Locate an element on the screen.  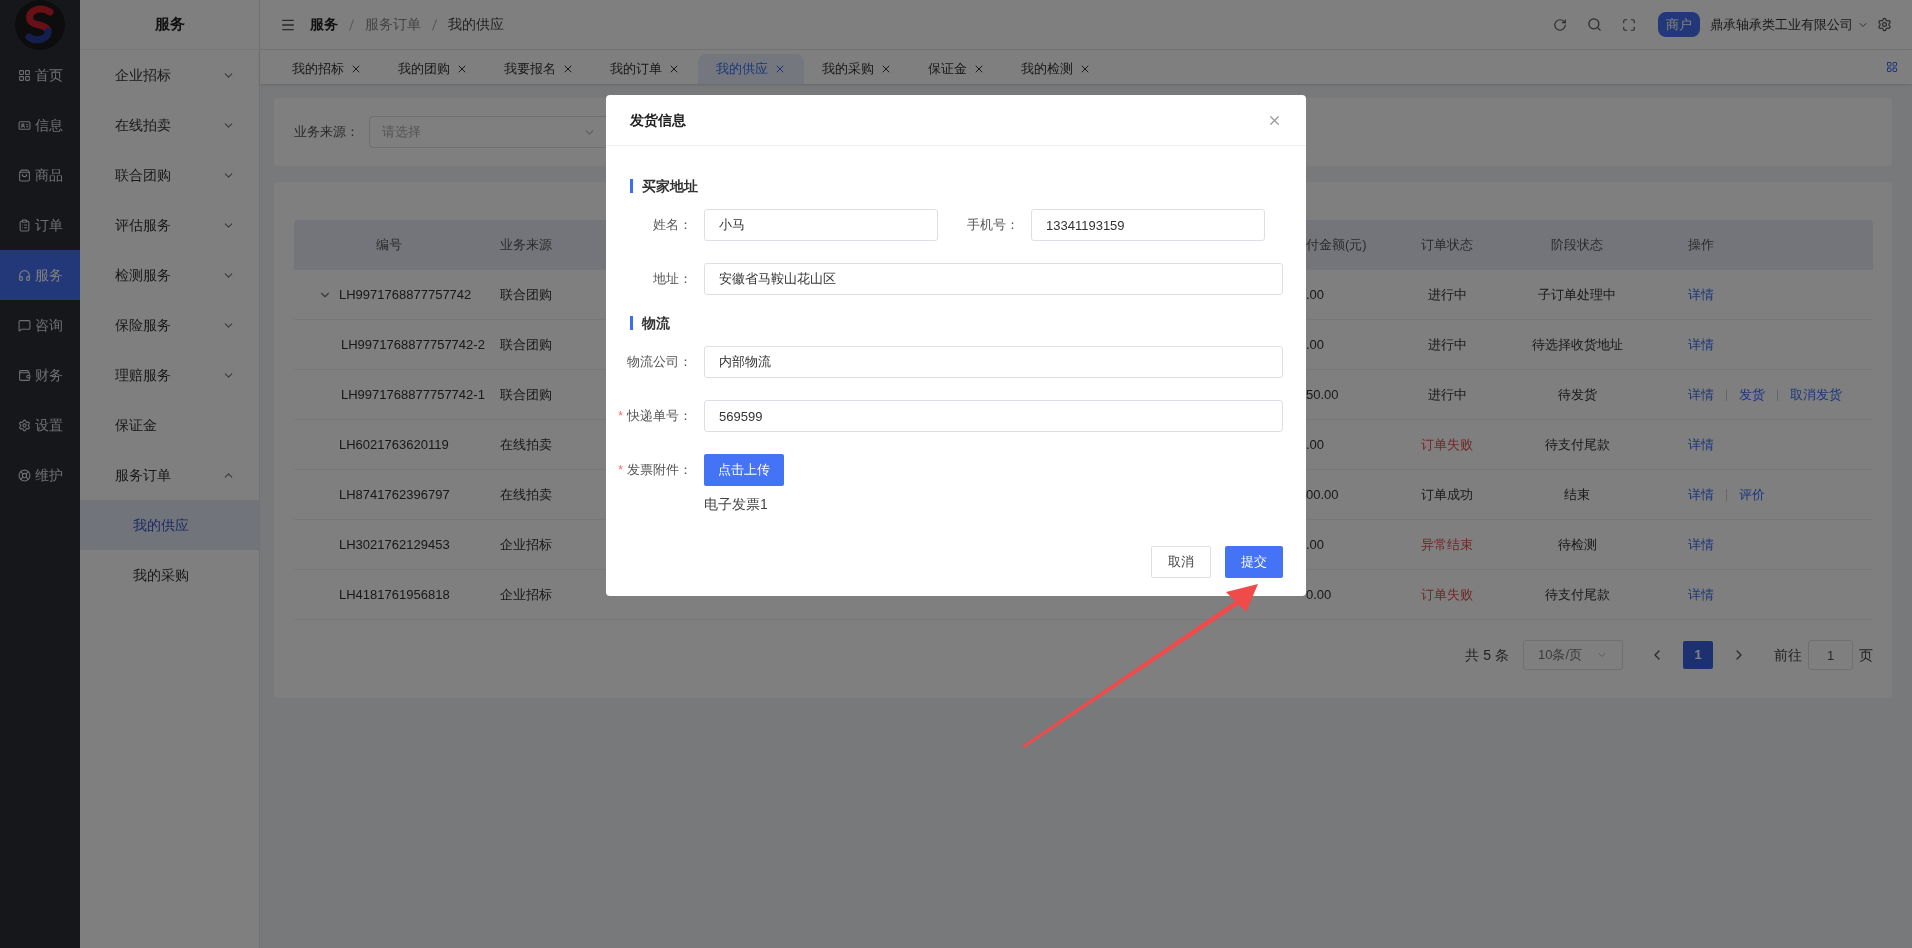
sidebar-item: 企业招标 is located at coordinates (169, 75).